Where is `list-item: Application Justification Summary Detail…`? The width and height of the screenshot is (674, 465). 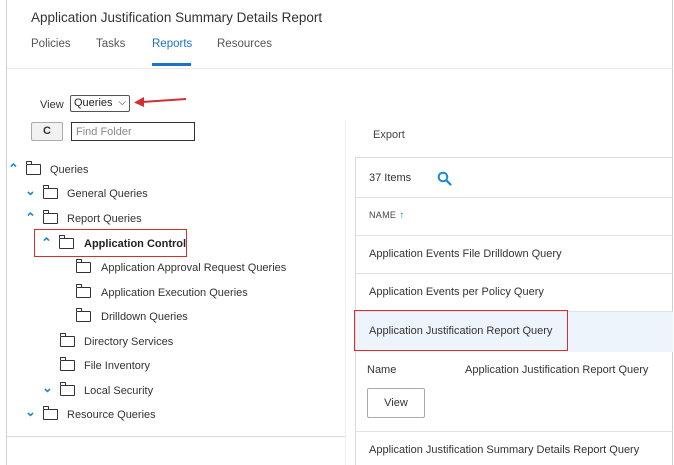 list-item: Application Justification Summary Detail… is located at coordinates (504, 450).